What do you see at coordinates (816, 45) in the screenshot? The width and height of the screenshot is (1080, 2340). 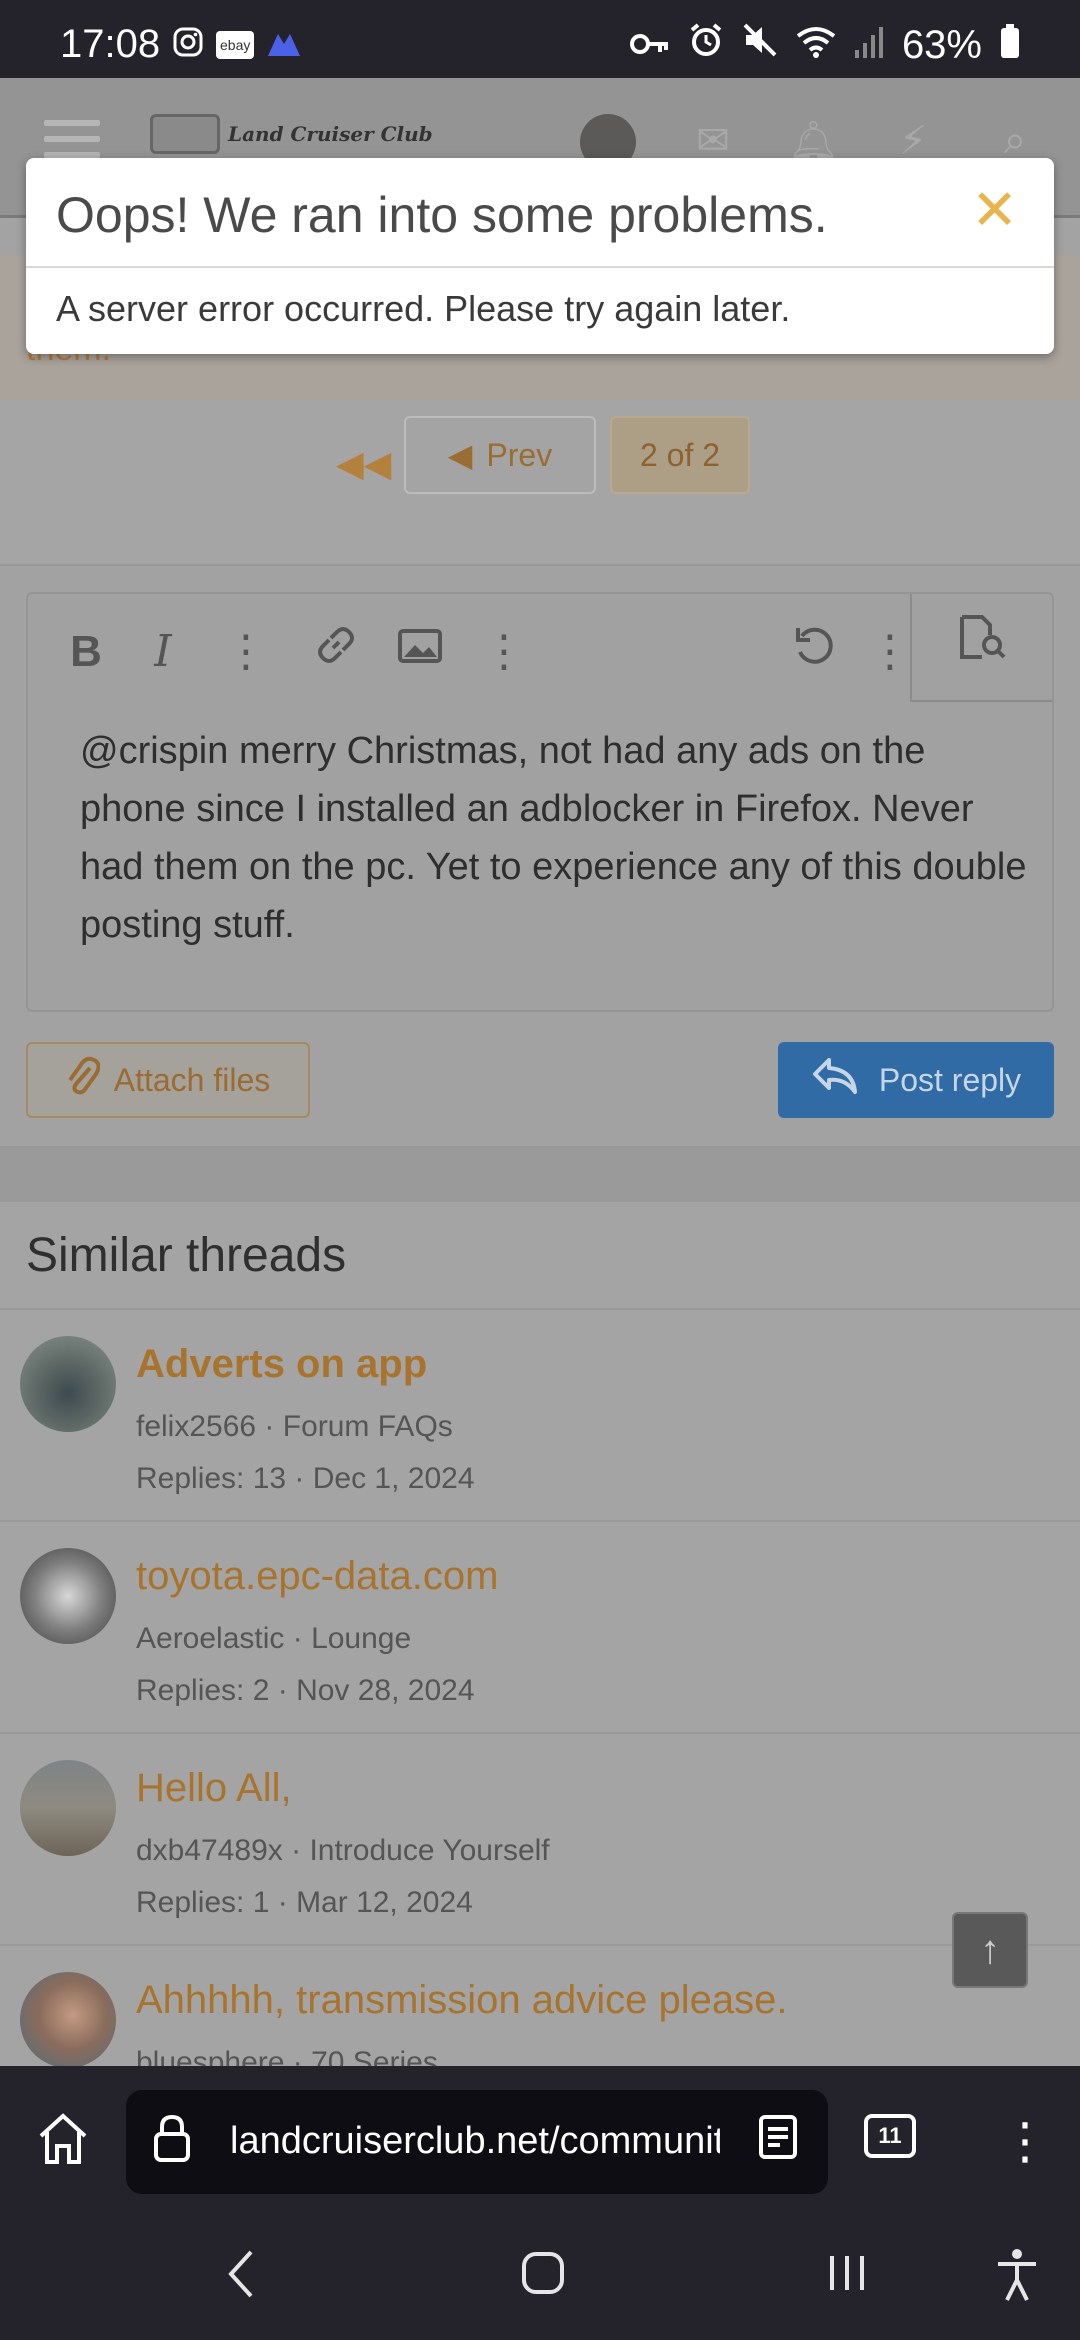 I see `wifi-icon` at bounding box center [816, 45].